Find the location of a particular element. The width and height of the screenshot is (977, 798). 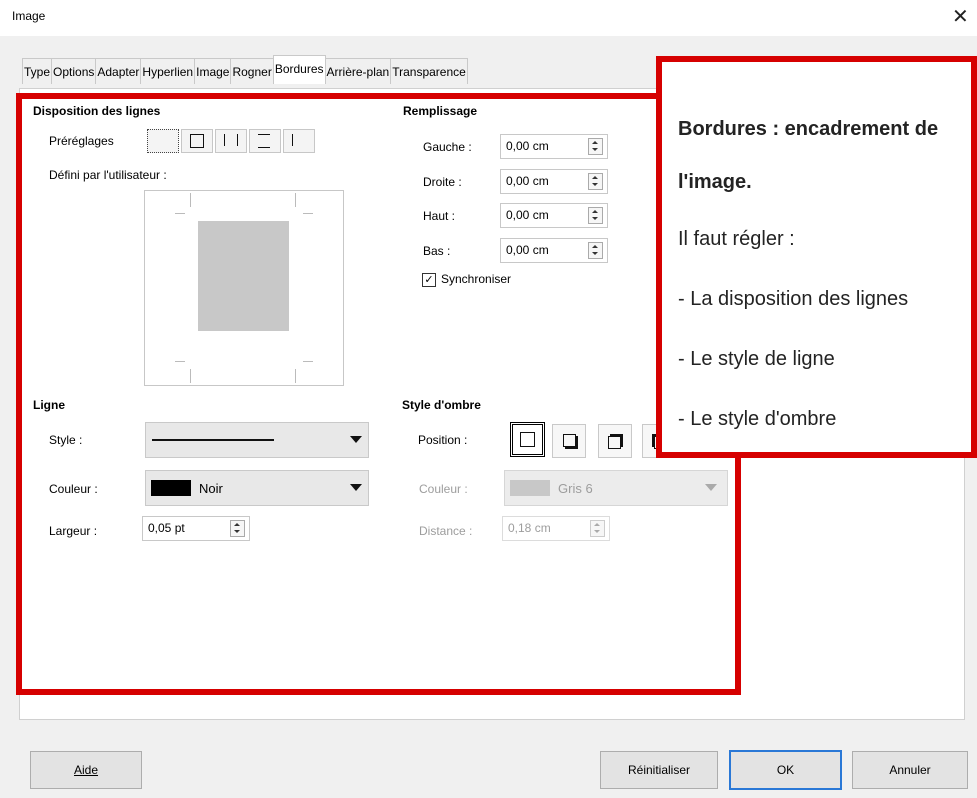

tab-type: Type is located at coordinates (37, 71).